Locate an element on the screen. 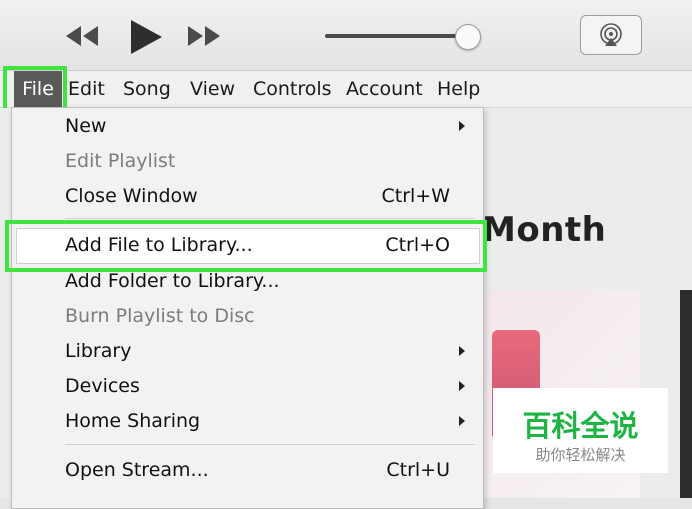 Image resolution: width=692 pixels, height=509 pixels. menu-song: Song is located at coordinates (147, 89).